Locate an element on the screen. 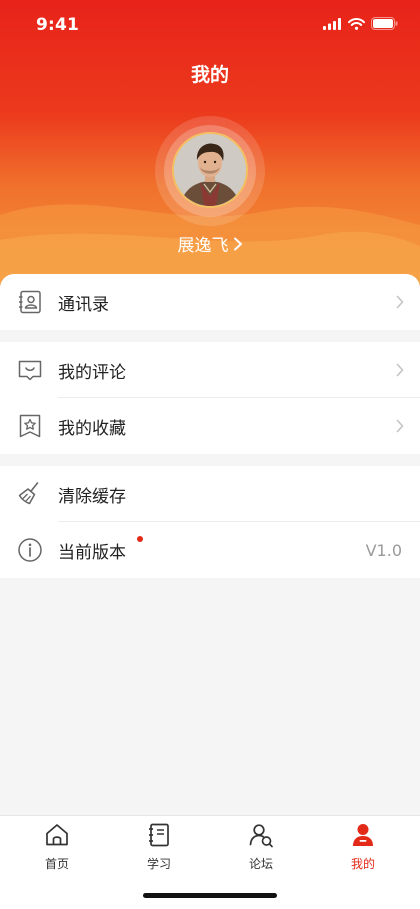  status-icons is located at coordinates (360, 23).